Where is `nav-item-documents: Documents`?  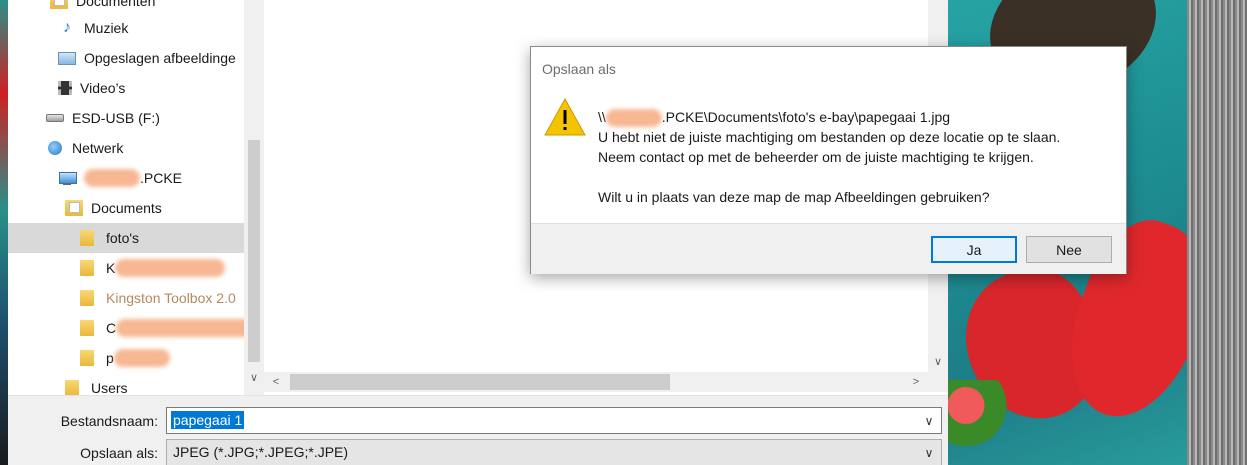 nav-item-documents: Documents is located at coordinates (113, 208).